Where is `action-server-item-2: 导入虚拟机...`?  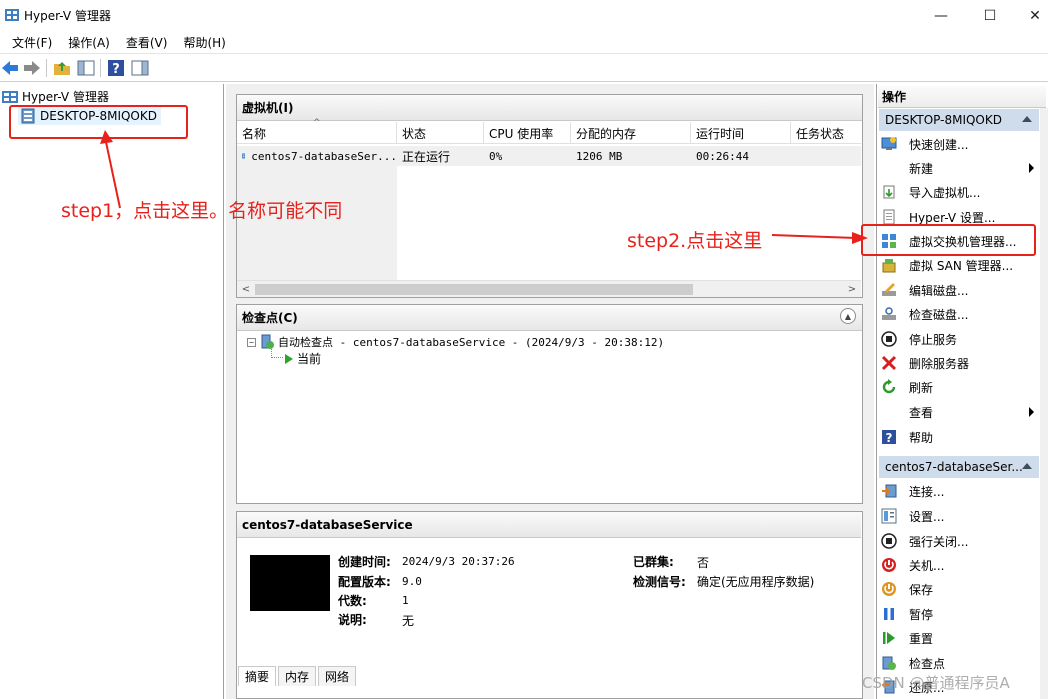
action-server-item-2: 导入虚拟机... is located at coordinates (958, 192).